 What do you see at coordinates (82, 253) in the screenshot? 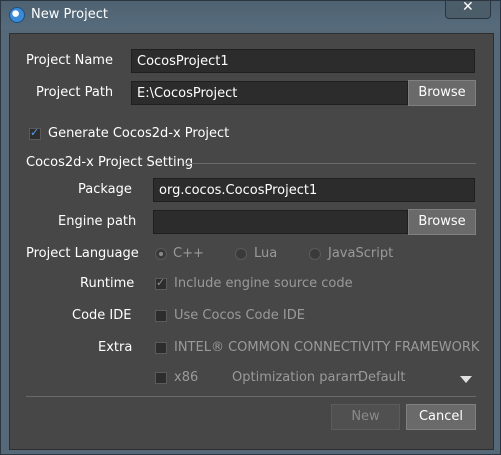
I see `project-language-label: Project Language` at bounding box center [82, 253].